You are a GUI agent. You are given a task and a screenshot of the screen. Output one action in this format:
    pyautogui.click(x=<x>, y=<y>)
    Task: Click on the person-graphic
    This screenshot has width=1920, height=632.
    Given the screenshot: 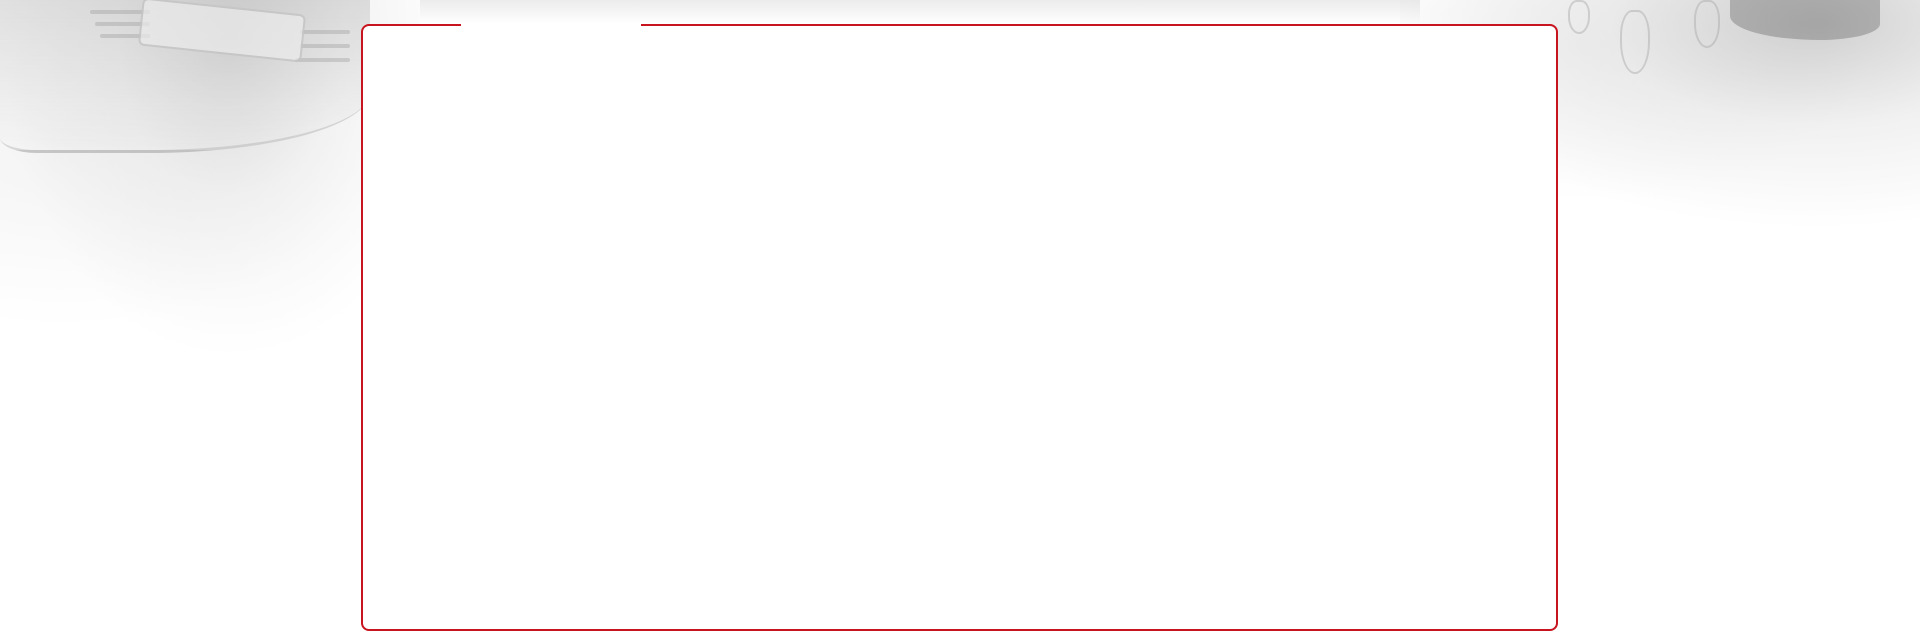 What is the action you would take?
    pyautogui.click(x=1805, y=20)
    